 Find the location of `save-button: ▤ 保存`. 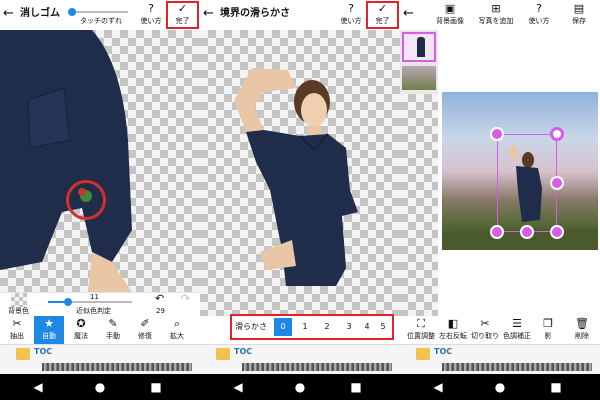

save-button: ▤ 保存 is located at coordinates (579, 15).